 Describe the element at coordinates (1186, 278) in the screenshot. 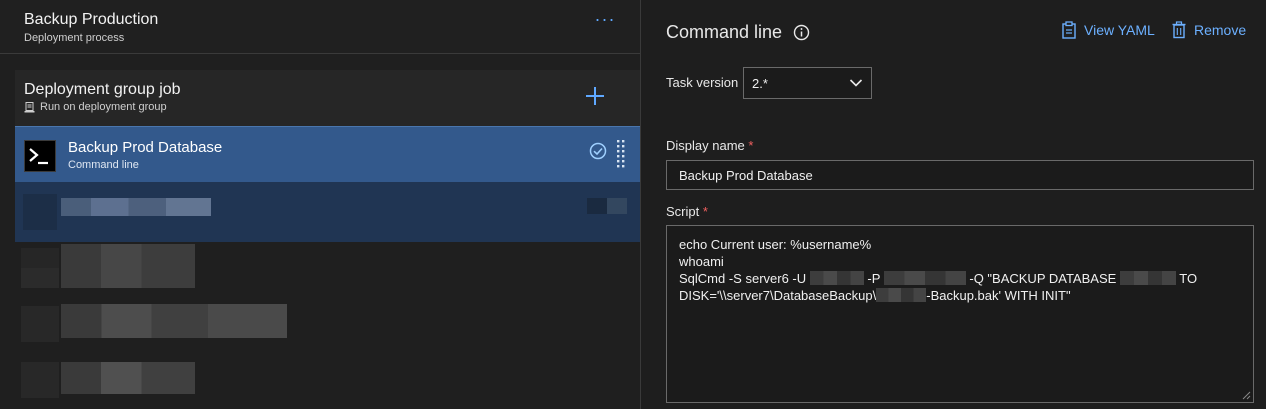

I see `script-text: TO` at that location.